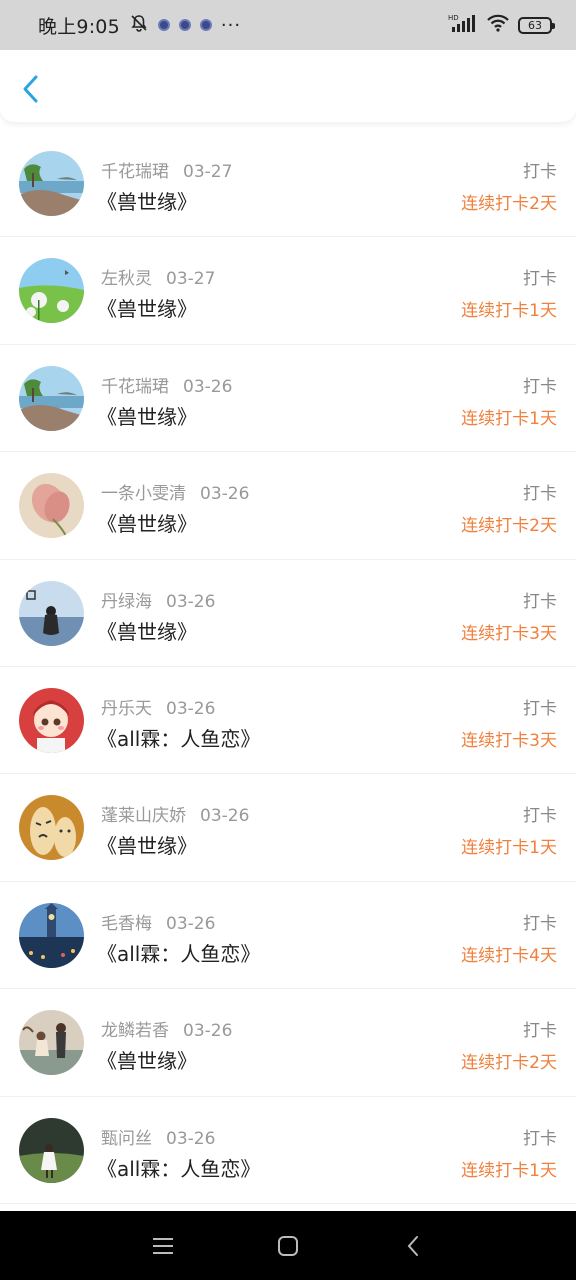 The height and width of the screenshot is (1280, 576). I want to click on user-name: 丹乐天, so click(126, 708).